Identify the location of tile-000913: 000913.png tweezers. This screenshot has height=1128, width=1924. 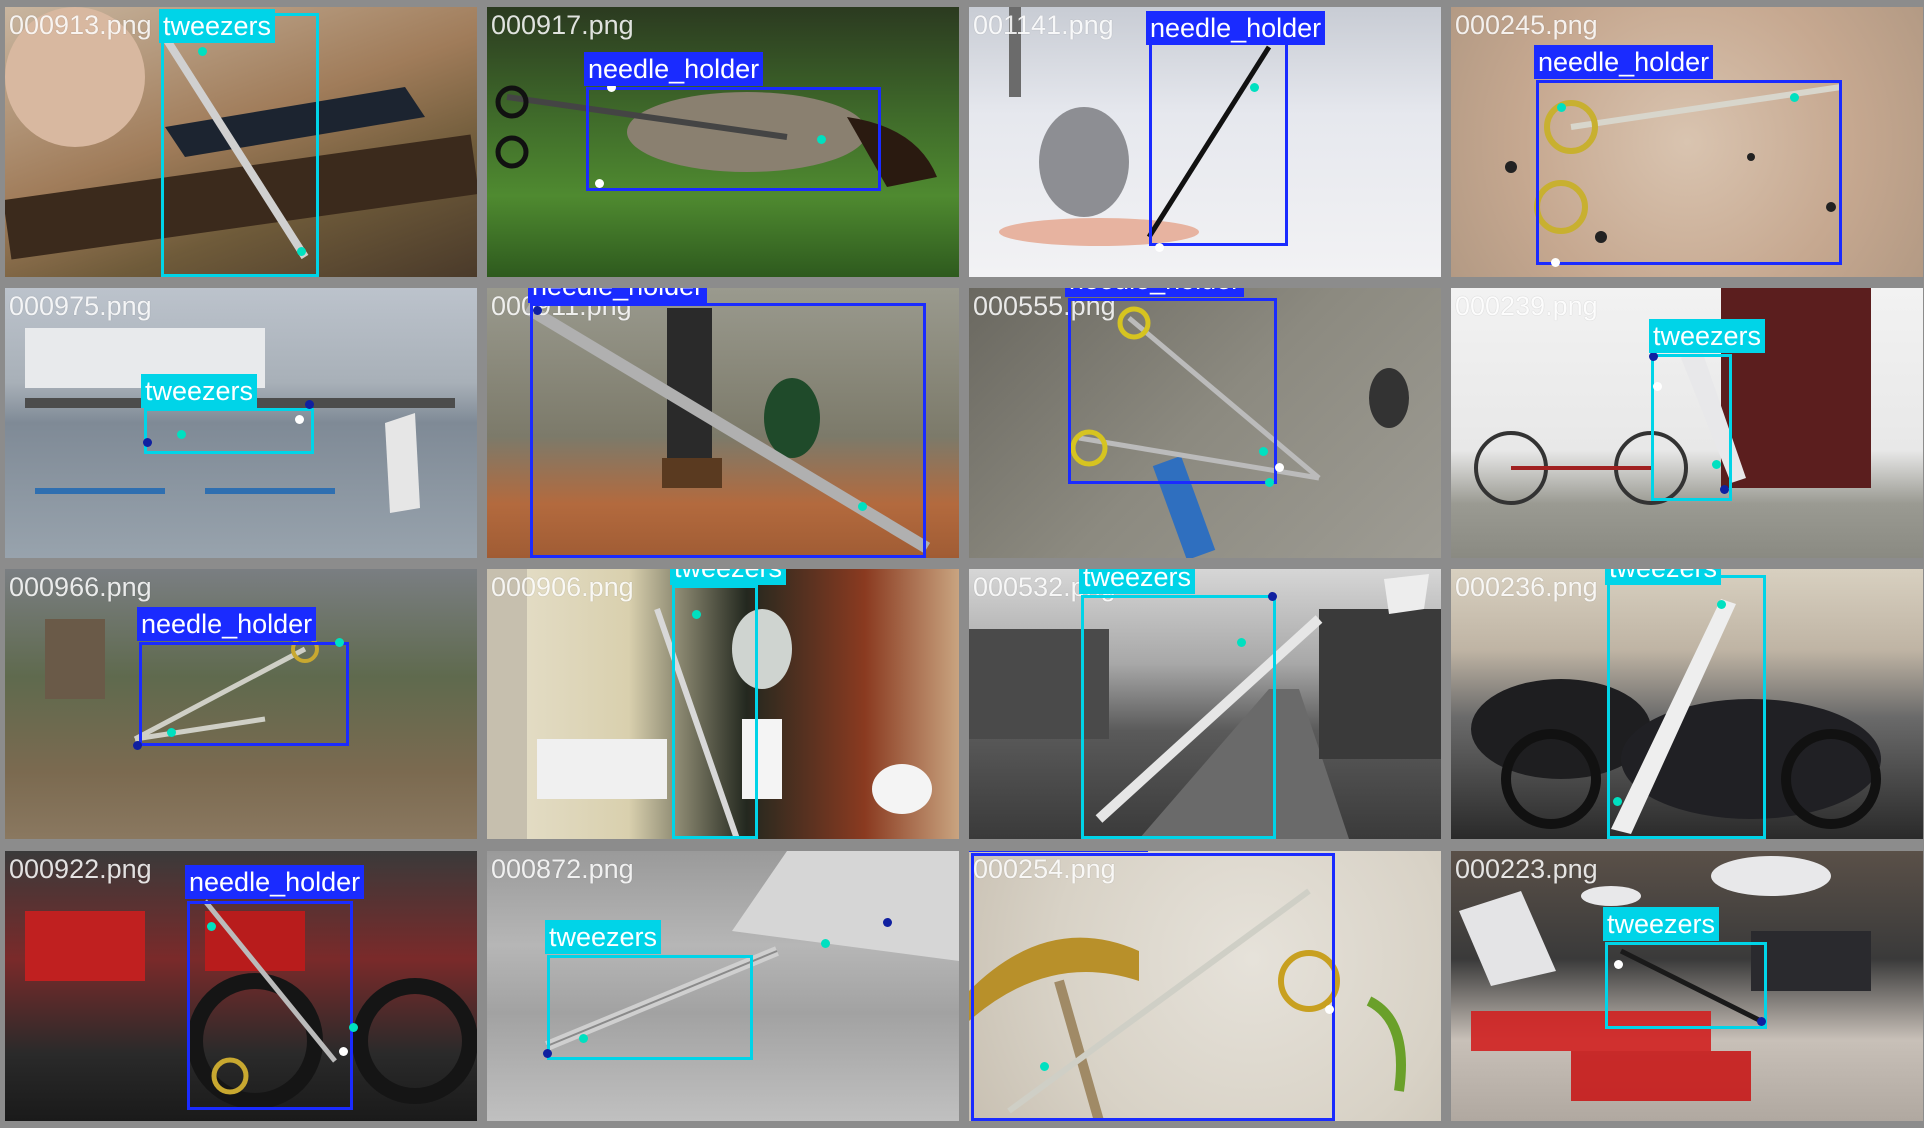
(241, 142).